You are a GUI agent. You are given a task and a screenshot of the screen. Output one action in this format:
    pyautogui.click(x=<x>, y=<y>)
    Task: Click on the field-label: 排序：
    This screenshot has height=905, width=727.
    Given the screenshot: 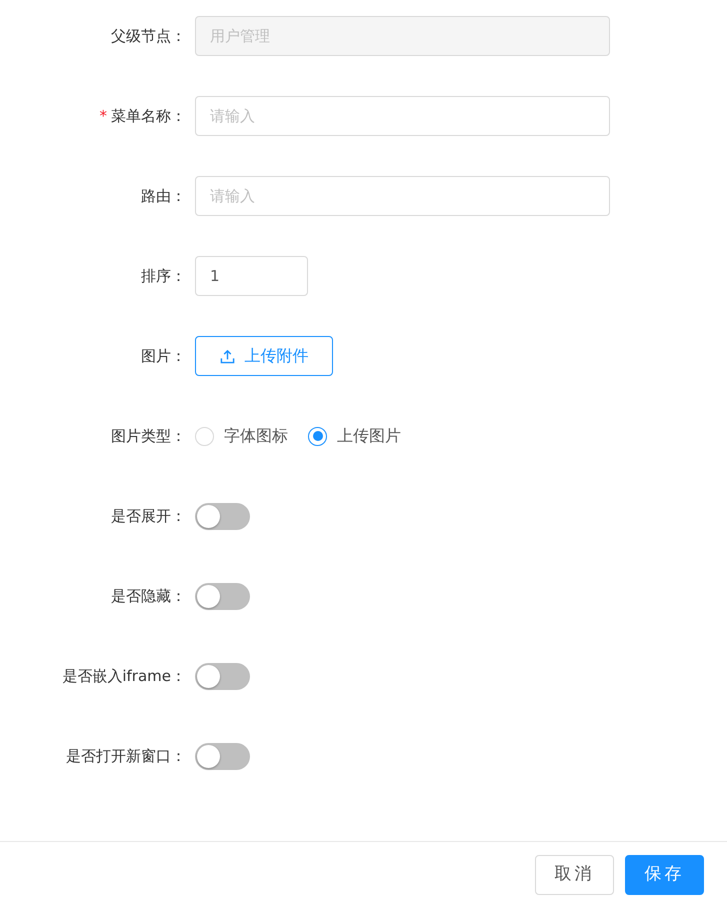 What is the action you would take?
    pyautogui.click(x=163, y=276)
    